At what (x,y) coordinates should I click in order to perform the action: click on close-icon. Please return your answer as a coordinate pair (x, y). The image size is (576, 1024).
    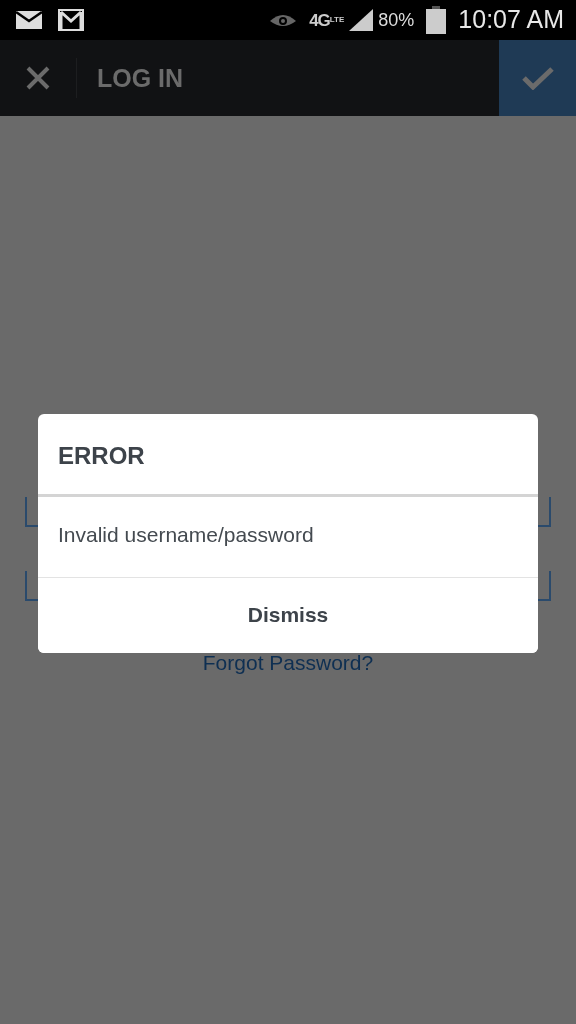
    Looking at the image, I should click on (38, 78).